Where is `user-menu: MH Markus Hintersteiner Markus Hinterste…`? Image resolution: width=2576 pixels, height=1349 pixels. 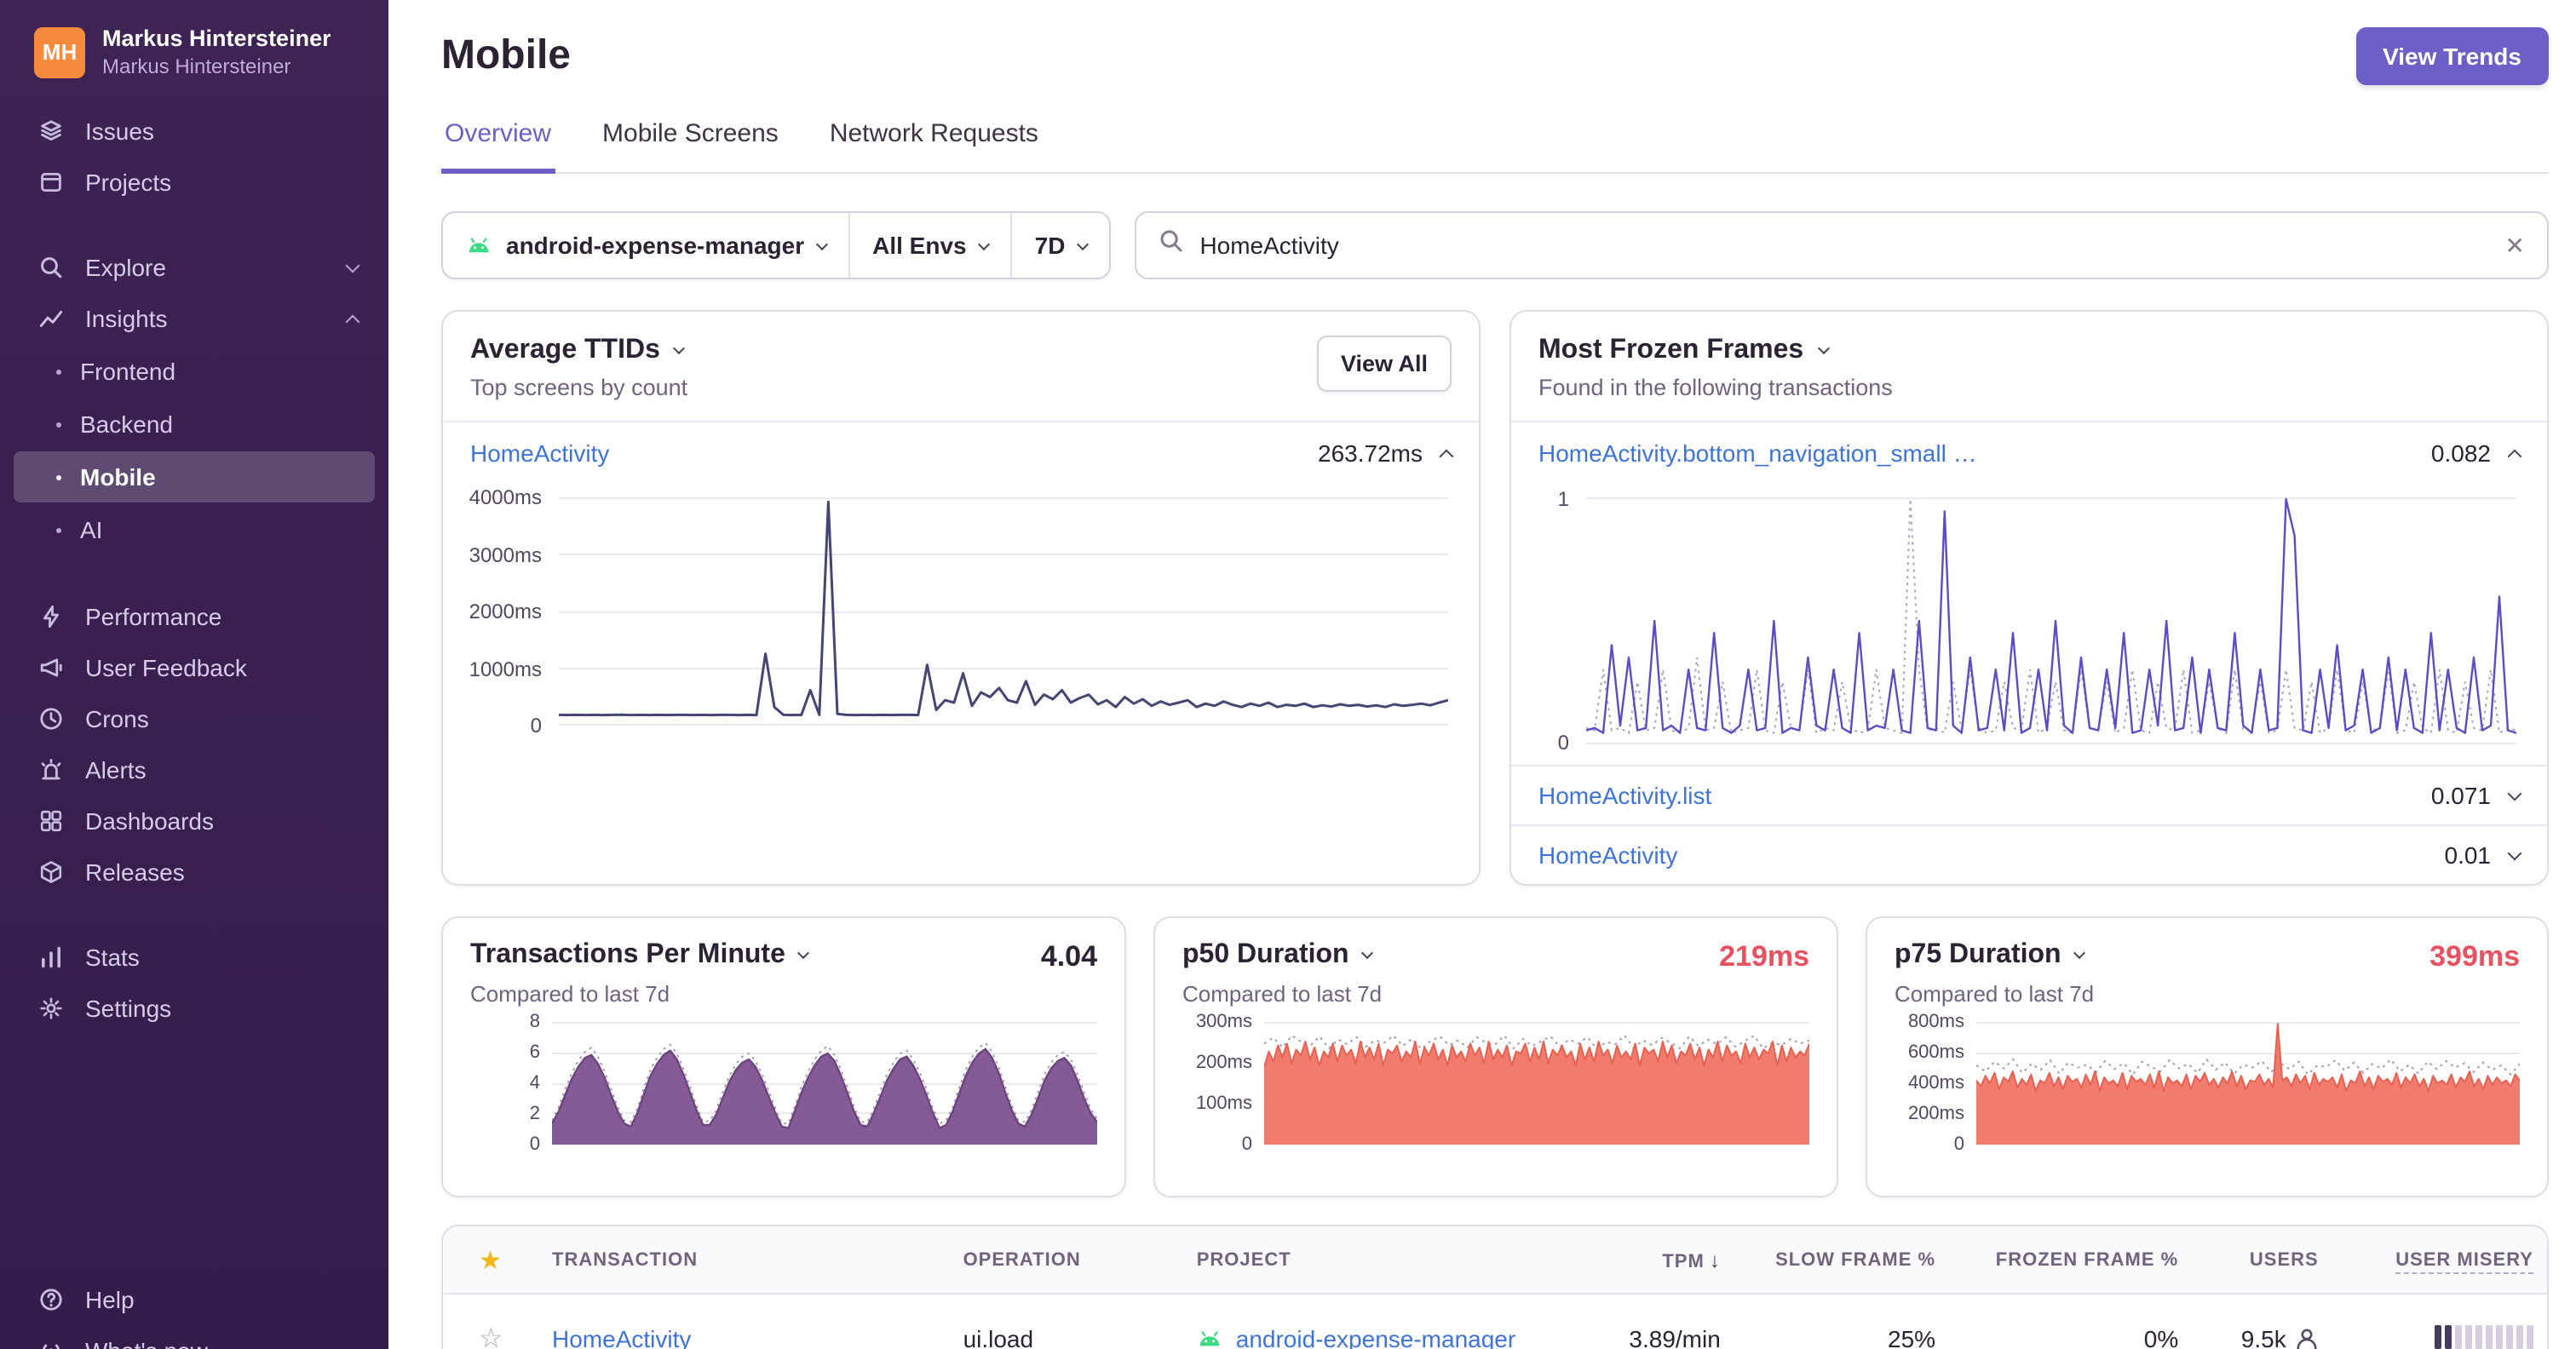
user-menu: MH Markus Hintersteiner Markus Hinterste… is located at coordinates (194, 53).